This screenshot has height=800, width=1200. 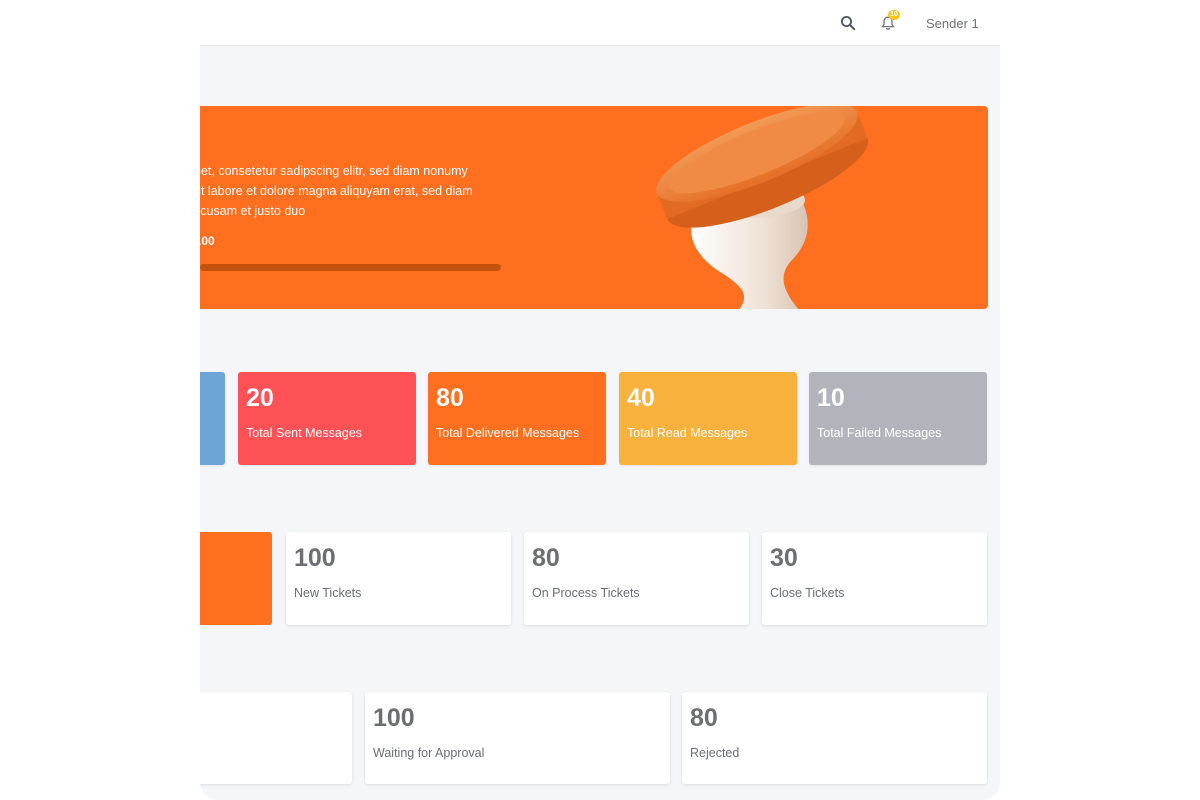 What do you see at coordinates (874, 578) in the screenshot?
I see `ticket-card-close: 30 Close Tickets` at bounding box center [874, 578].